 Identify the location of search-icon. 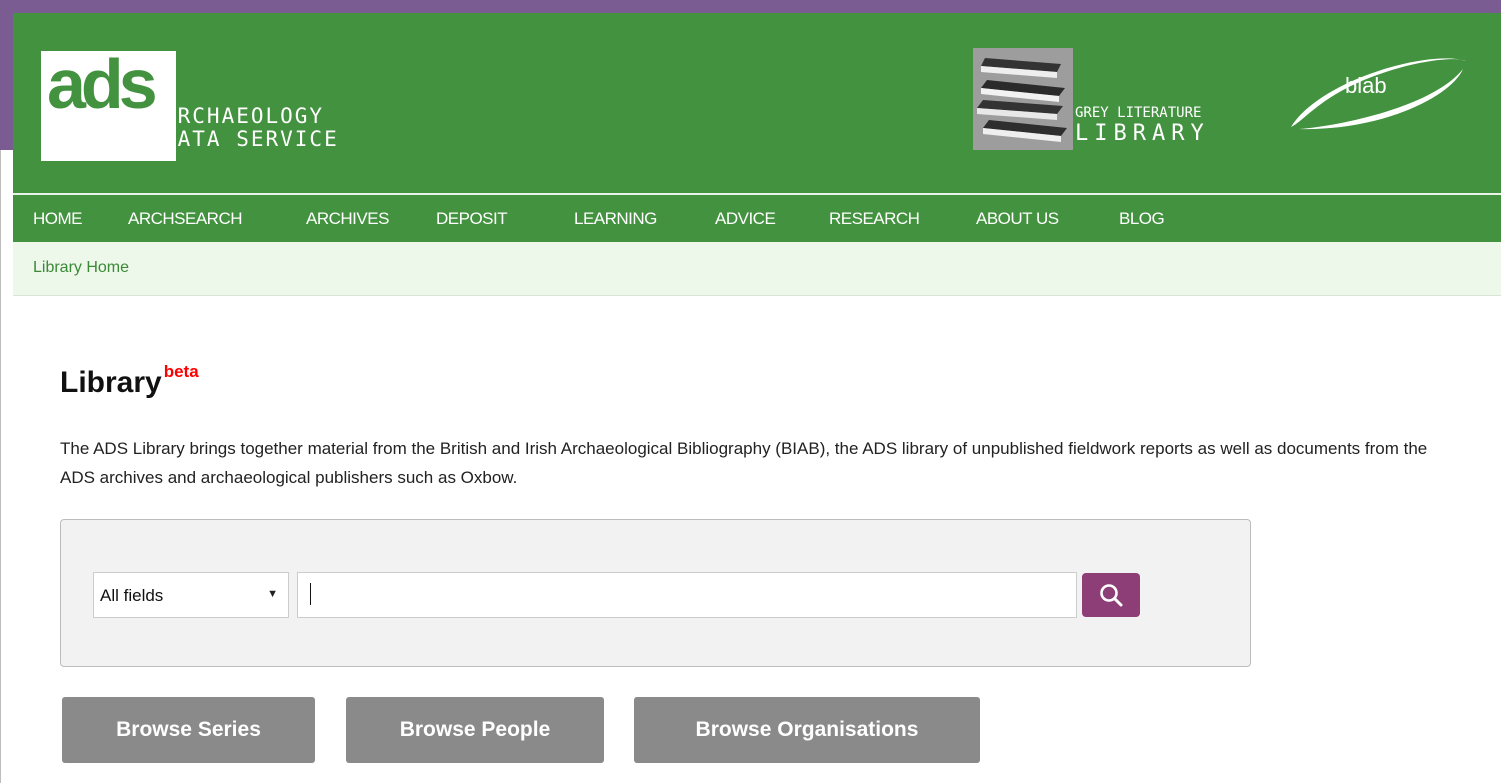
(1111, 595).